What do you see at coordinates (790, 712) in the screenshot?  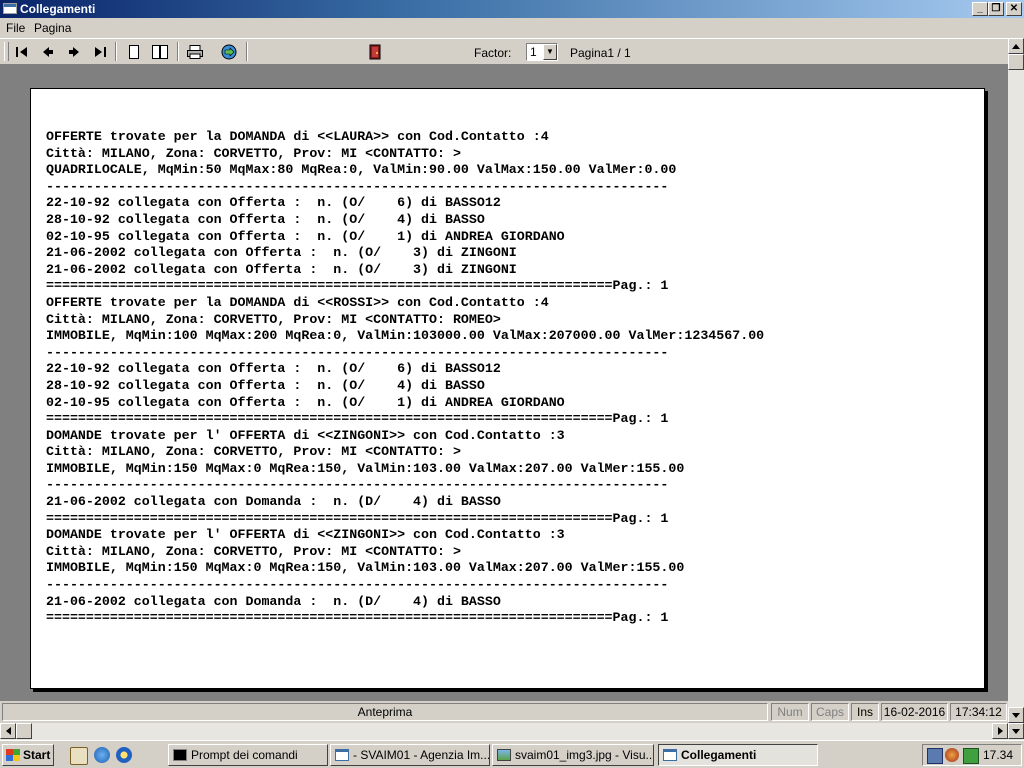 I see `status-num: Num` at bounding box center [790, 712].